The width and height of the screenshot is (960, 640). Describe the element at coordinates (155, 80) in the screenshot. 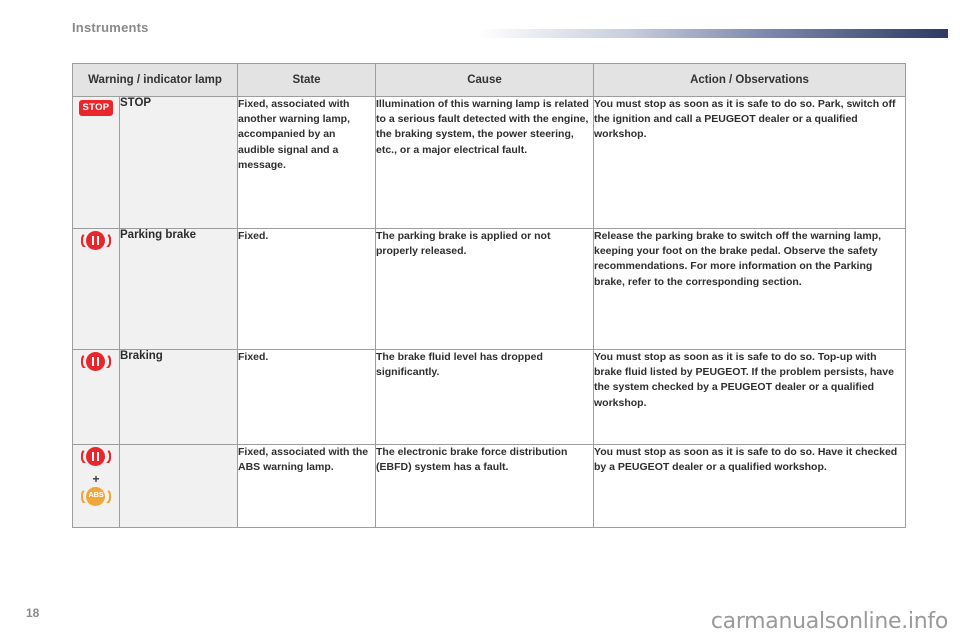

I see `column-header-lamp: Warning / indicator lamp` at that location.